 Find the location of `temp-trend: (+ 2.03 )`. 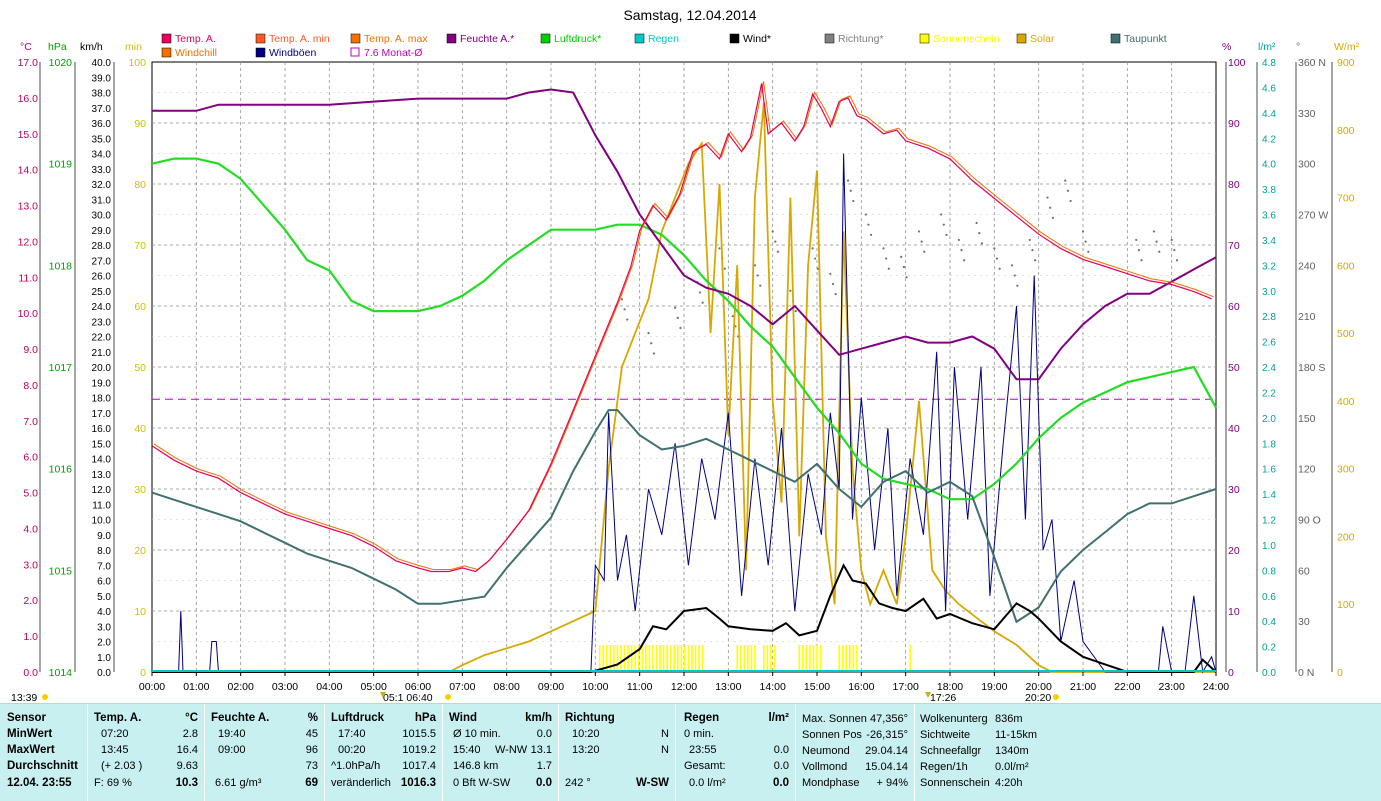

temp-trend: (+ 2.03 ) is located at coordinates (122, 766).